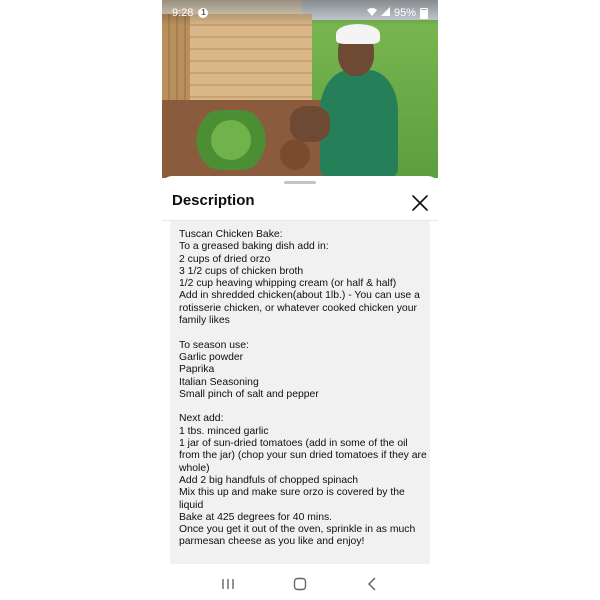  What do you see at coordinates (371, 13) in the screenshot?
I see `wifi-icon` at bounding box center [371, 13].